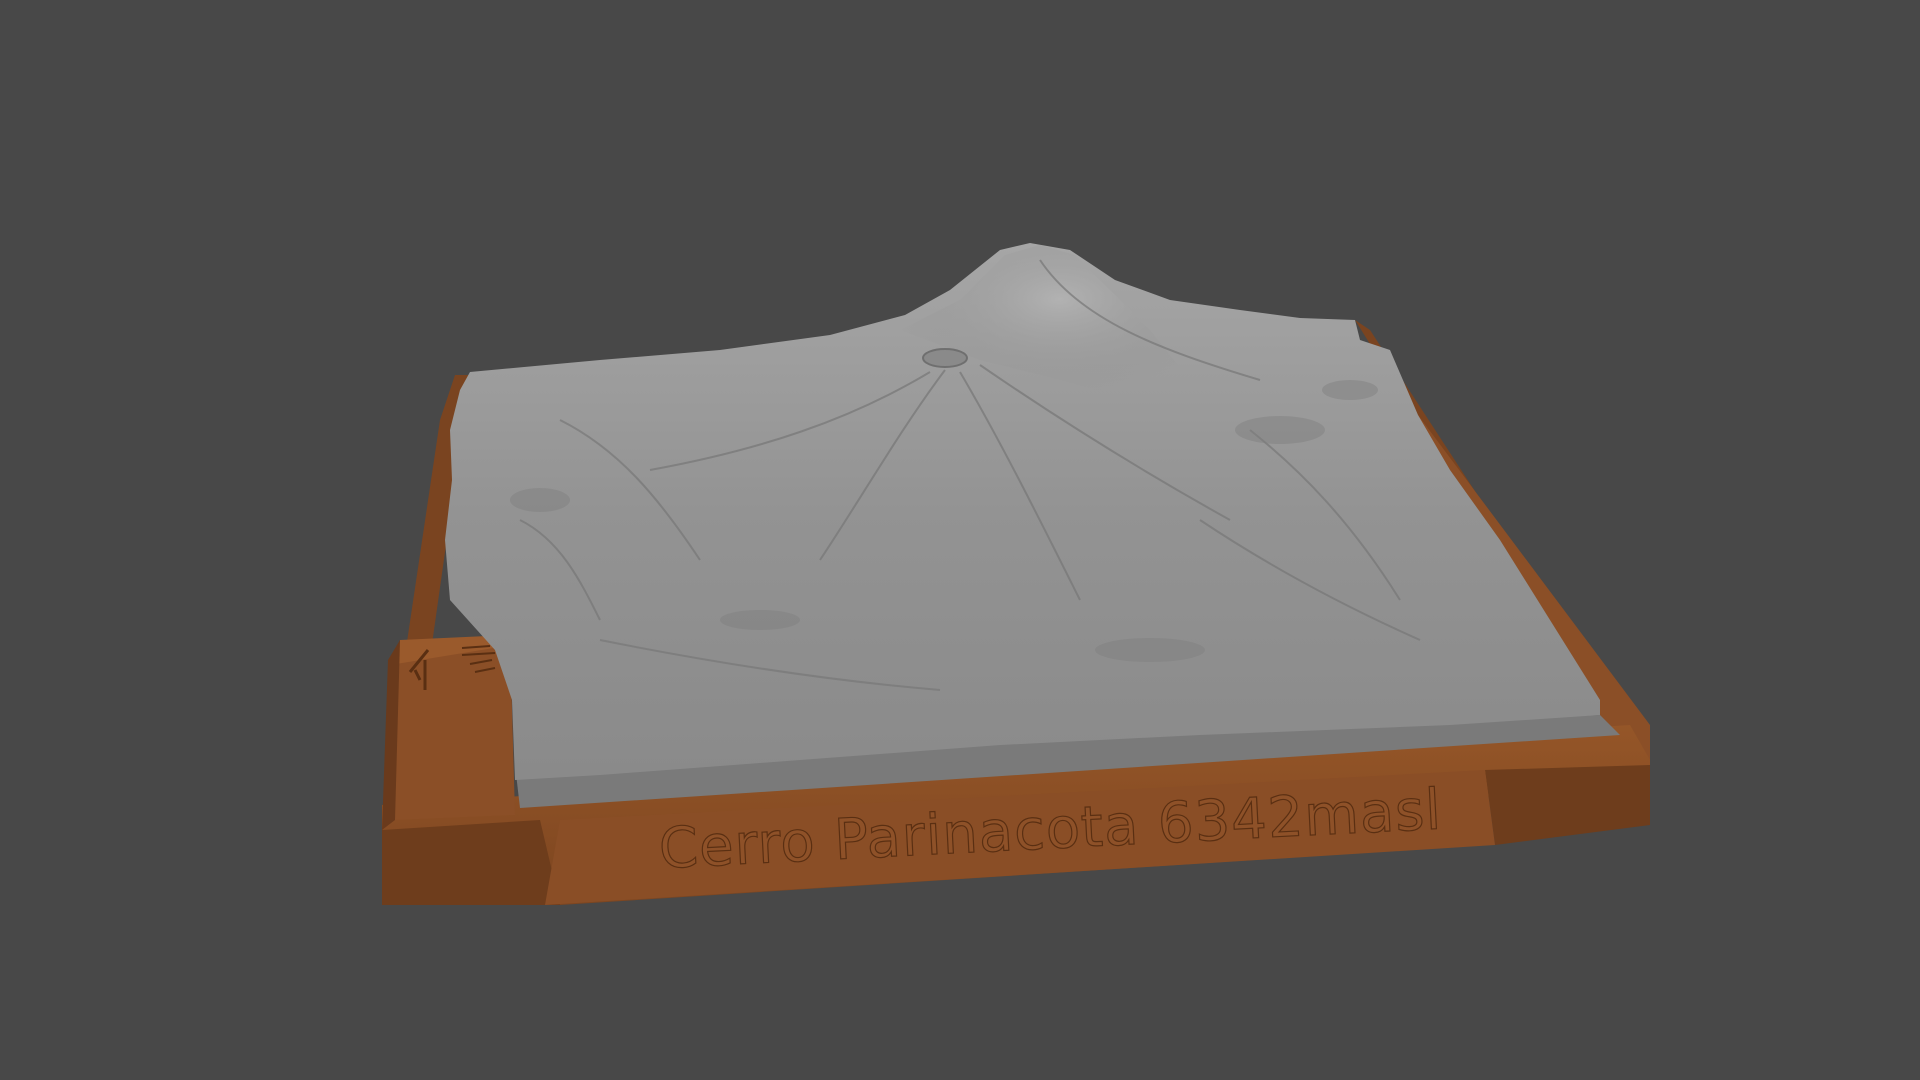 This screenshot has width=1920, height=1080. I want to click on crater, so click(945, 358).